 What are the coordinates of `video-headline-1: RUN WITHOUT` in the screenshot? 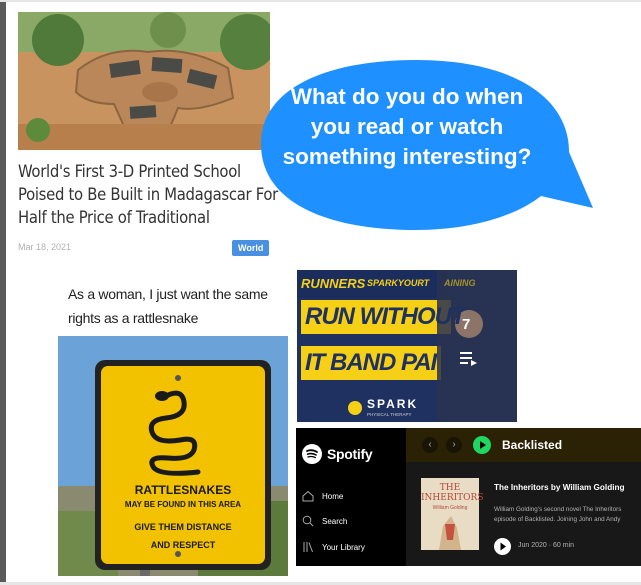 It's located at (385, 316).